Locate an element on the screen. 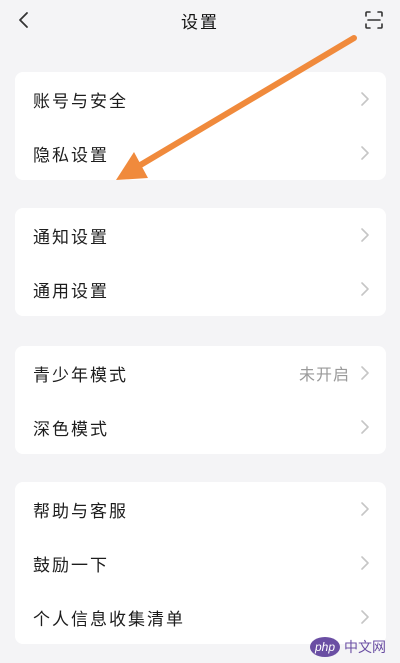 The height and width of the screenshot is (663, 400). settings-item-help: 帮助与客服 is located at coordinates (200, 509).